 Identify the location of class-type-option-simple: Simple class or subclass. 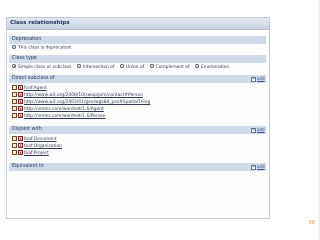
(41, 67).